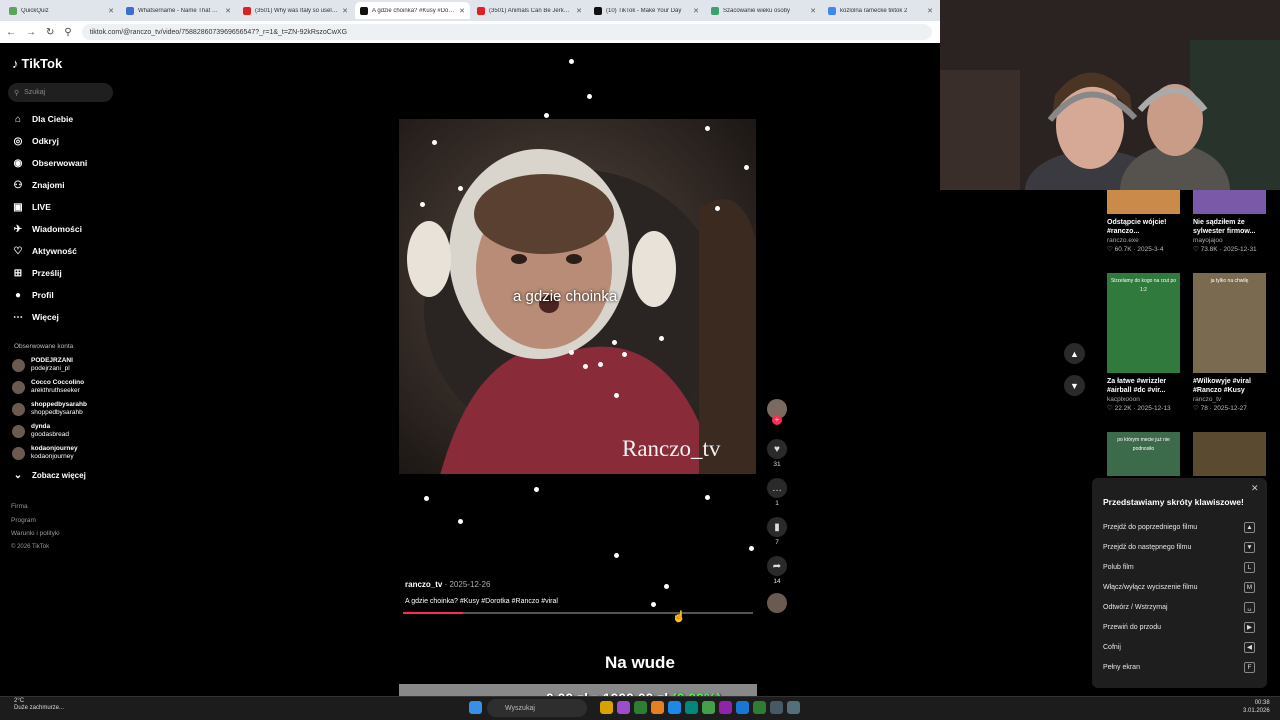 The height and width of the screenshot is (720, 1280). What do you see at coordinates (1179, 547) in the screenshot?
I see `shortcut-item: Przejdź do następnego filmu ▼` at bounding box center [1179, 547].